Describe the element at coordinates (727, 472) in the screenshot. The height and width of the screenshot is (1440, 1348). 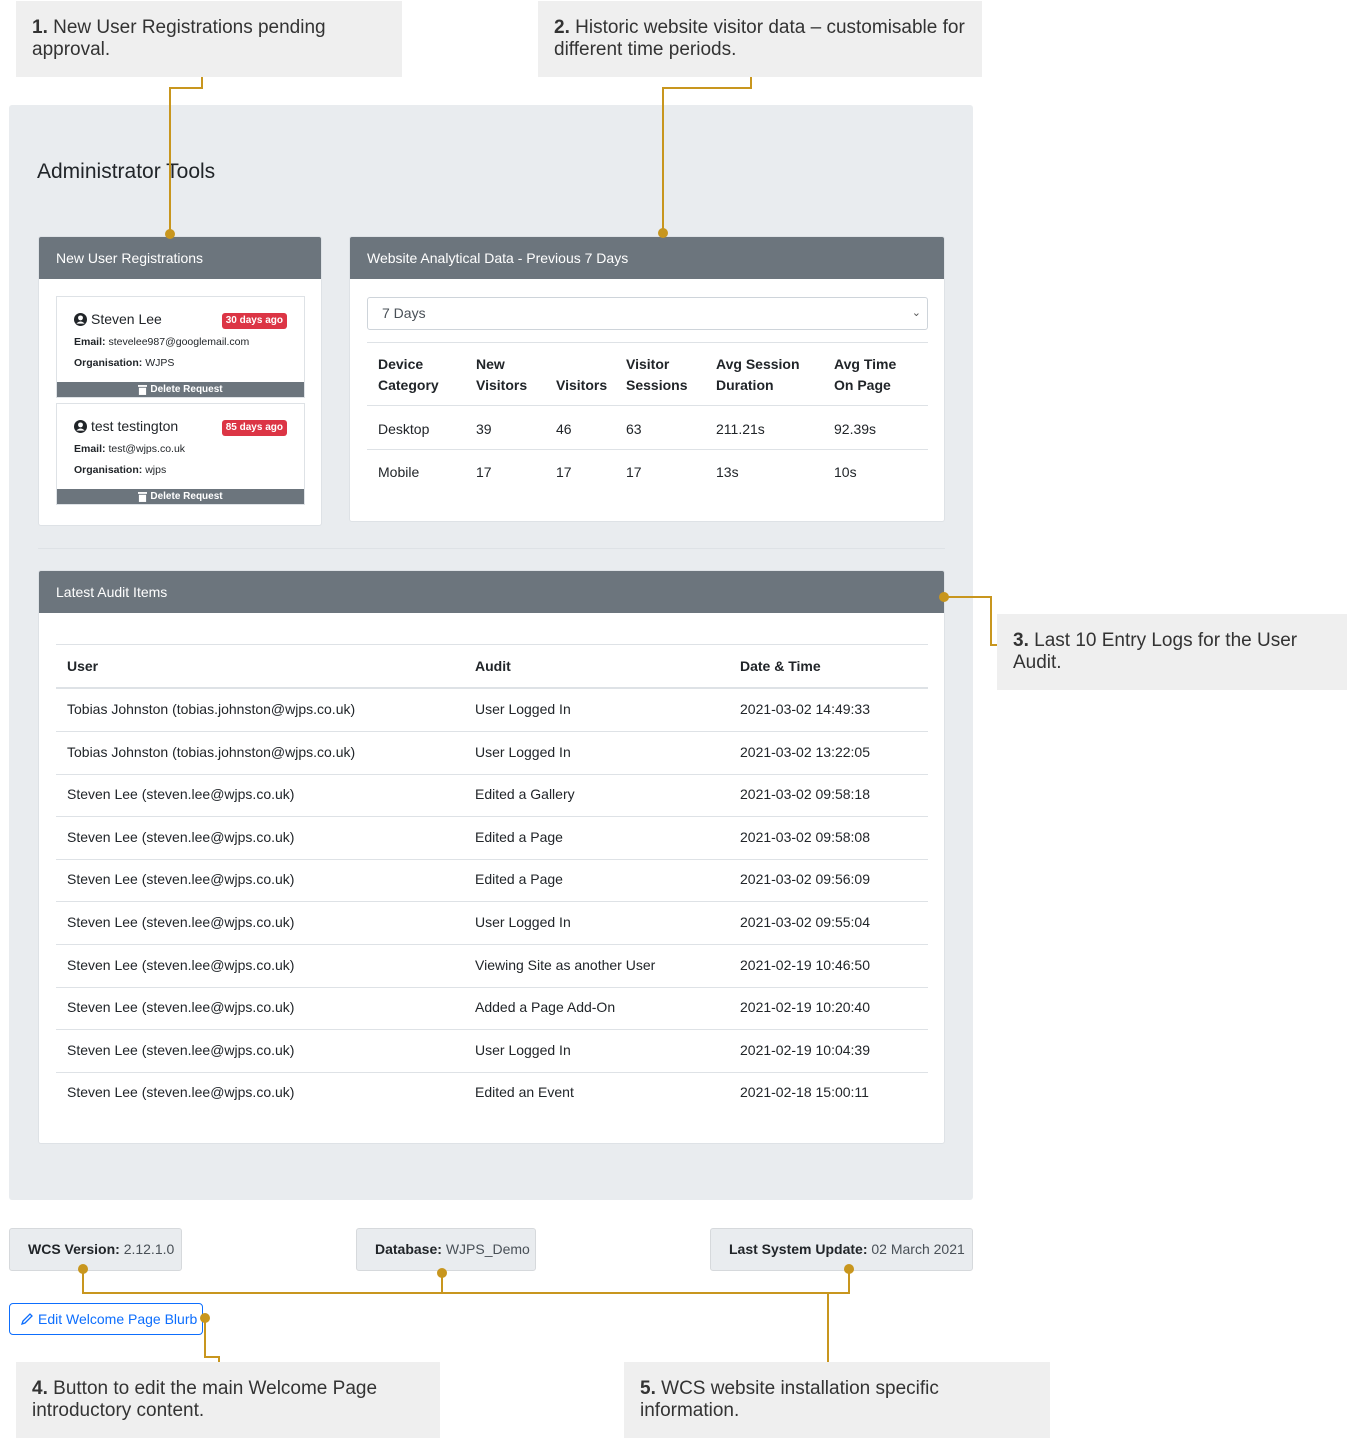
I see `table-cell: 13s` at that location.